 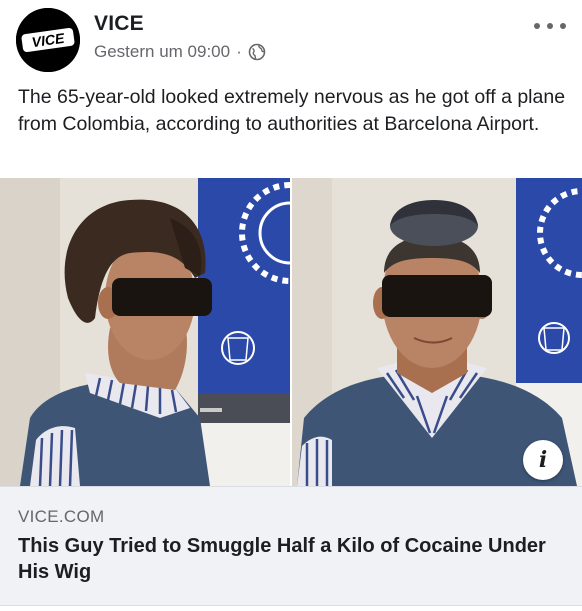 I want to click on post-meta: Gestern um 09:00 ·, so click(x=180, y=52).